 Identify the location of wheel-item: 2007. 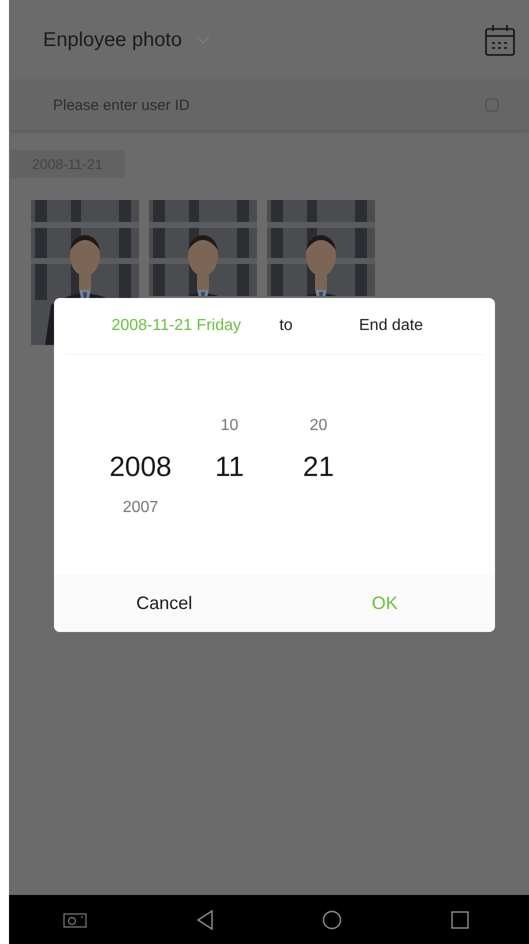
(140, 508).